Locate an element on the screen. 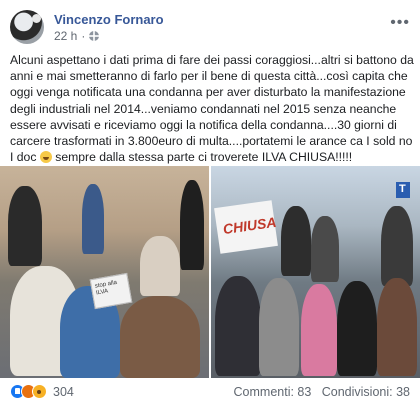 This screenshot has width=420, height=410. protest-banner: CHIUSA is located at coordinates (246, 227).